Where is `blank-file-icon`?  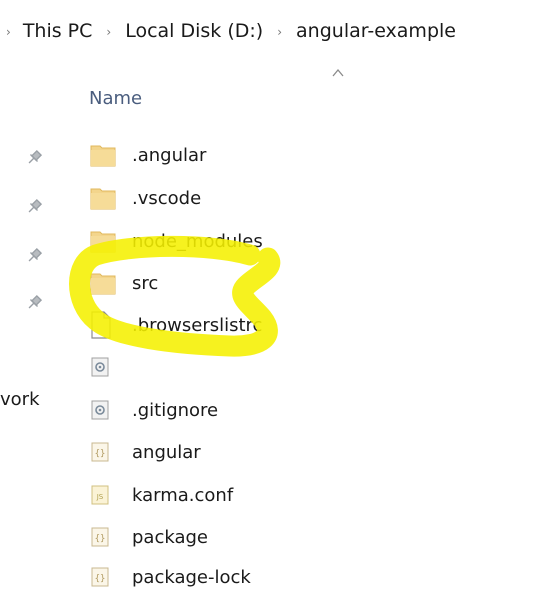 blank-file-icon is located at coordinates (105, 325).